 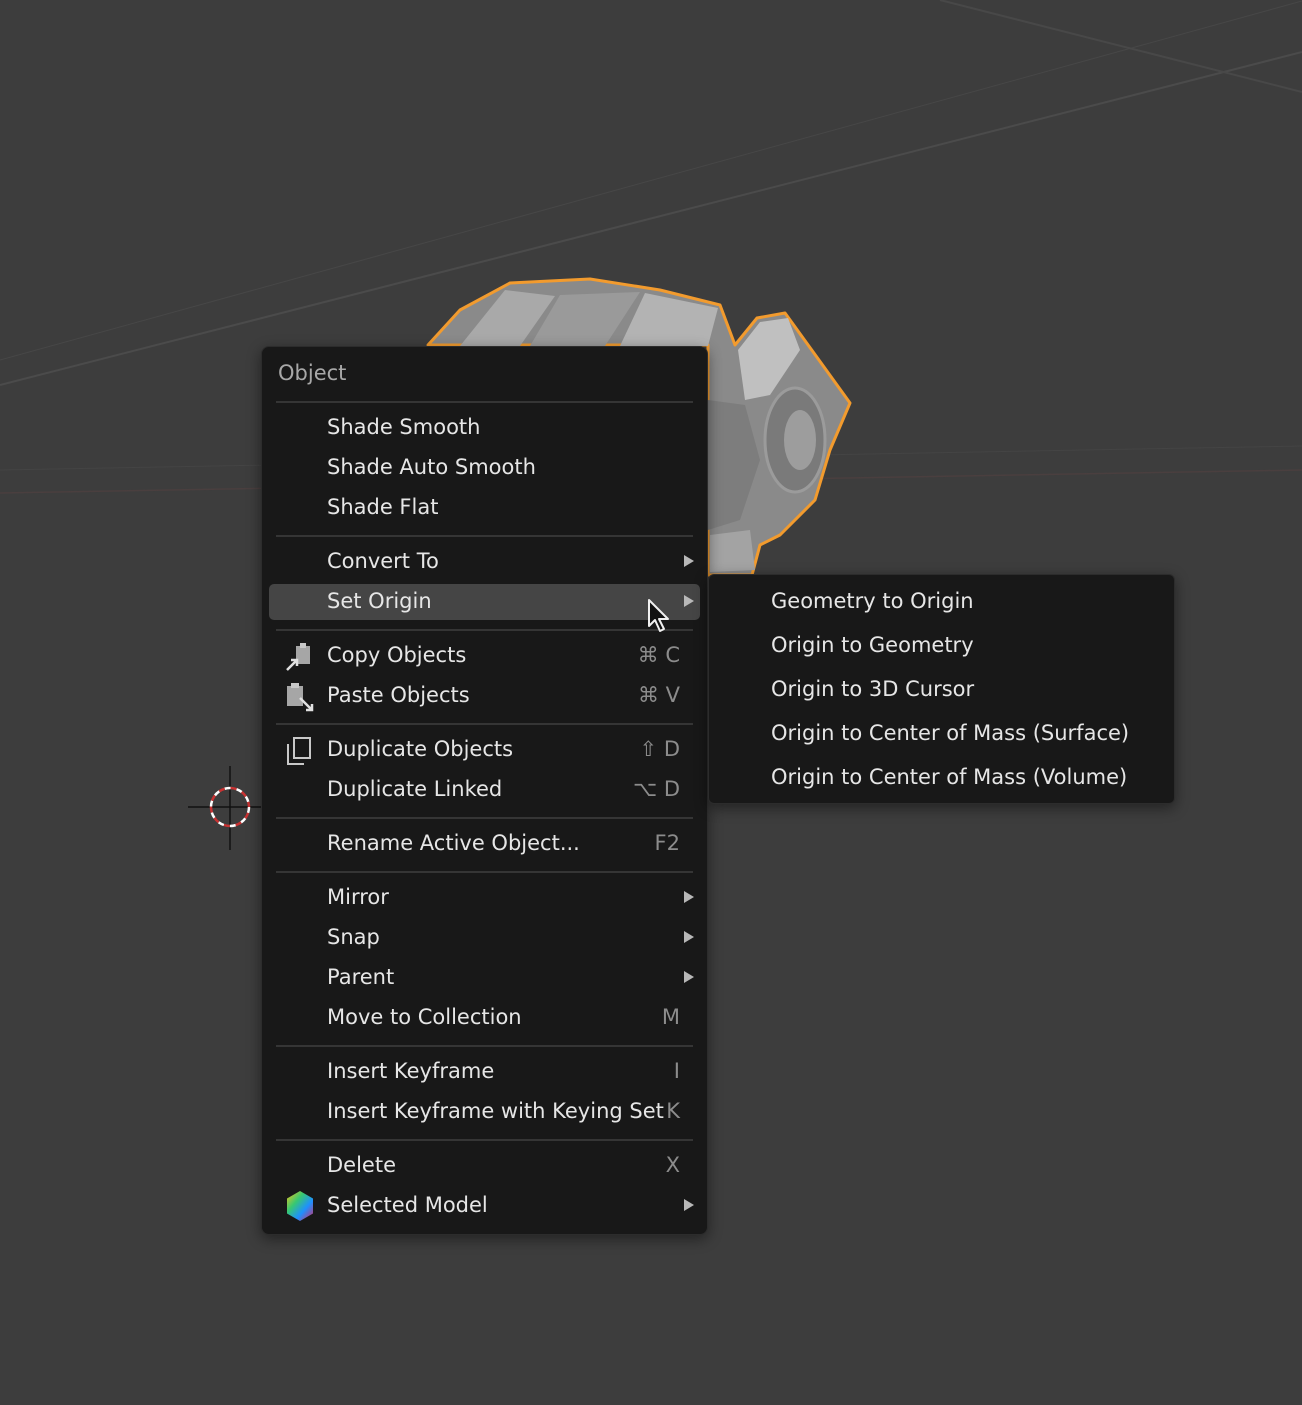 I want to click on shortcut-text: F2, so click(x=667, y=843).